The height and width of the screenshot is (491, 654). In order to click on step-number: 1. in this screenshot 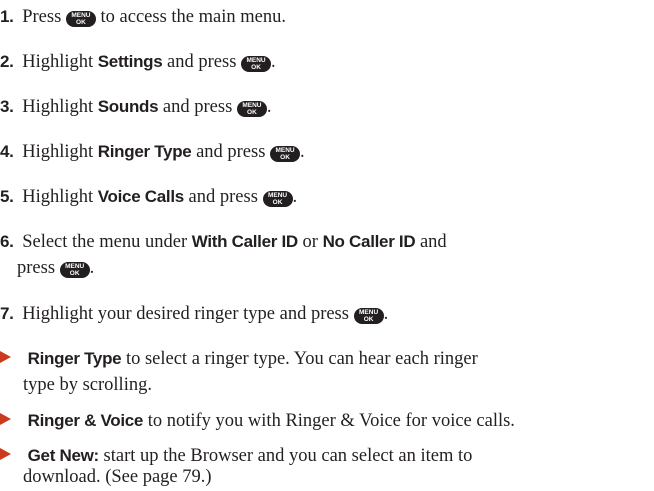, I will do `click(7, 16)`.